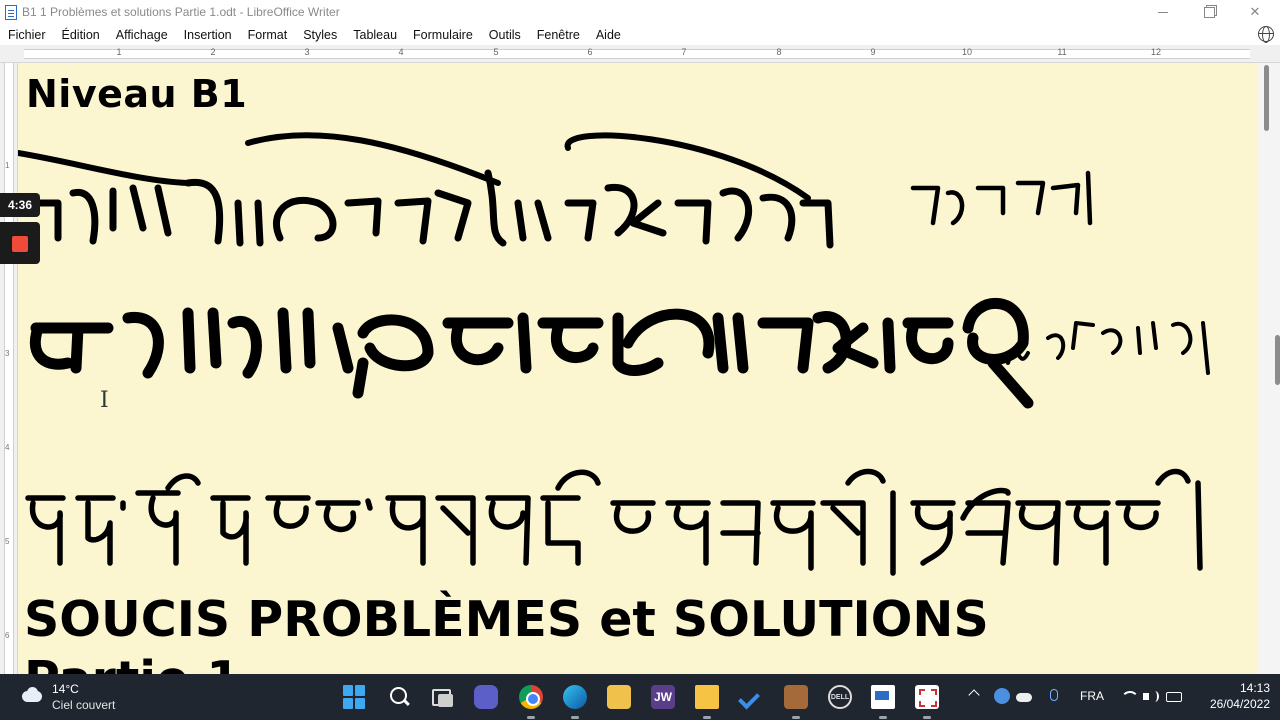 This screenshot has width=1280, height=720. What do you see at coordinates (27, 35) in the screenshot?
I see `menu-fichier: Fichier` at bounding box center [27, 35].